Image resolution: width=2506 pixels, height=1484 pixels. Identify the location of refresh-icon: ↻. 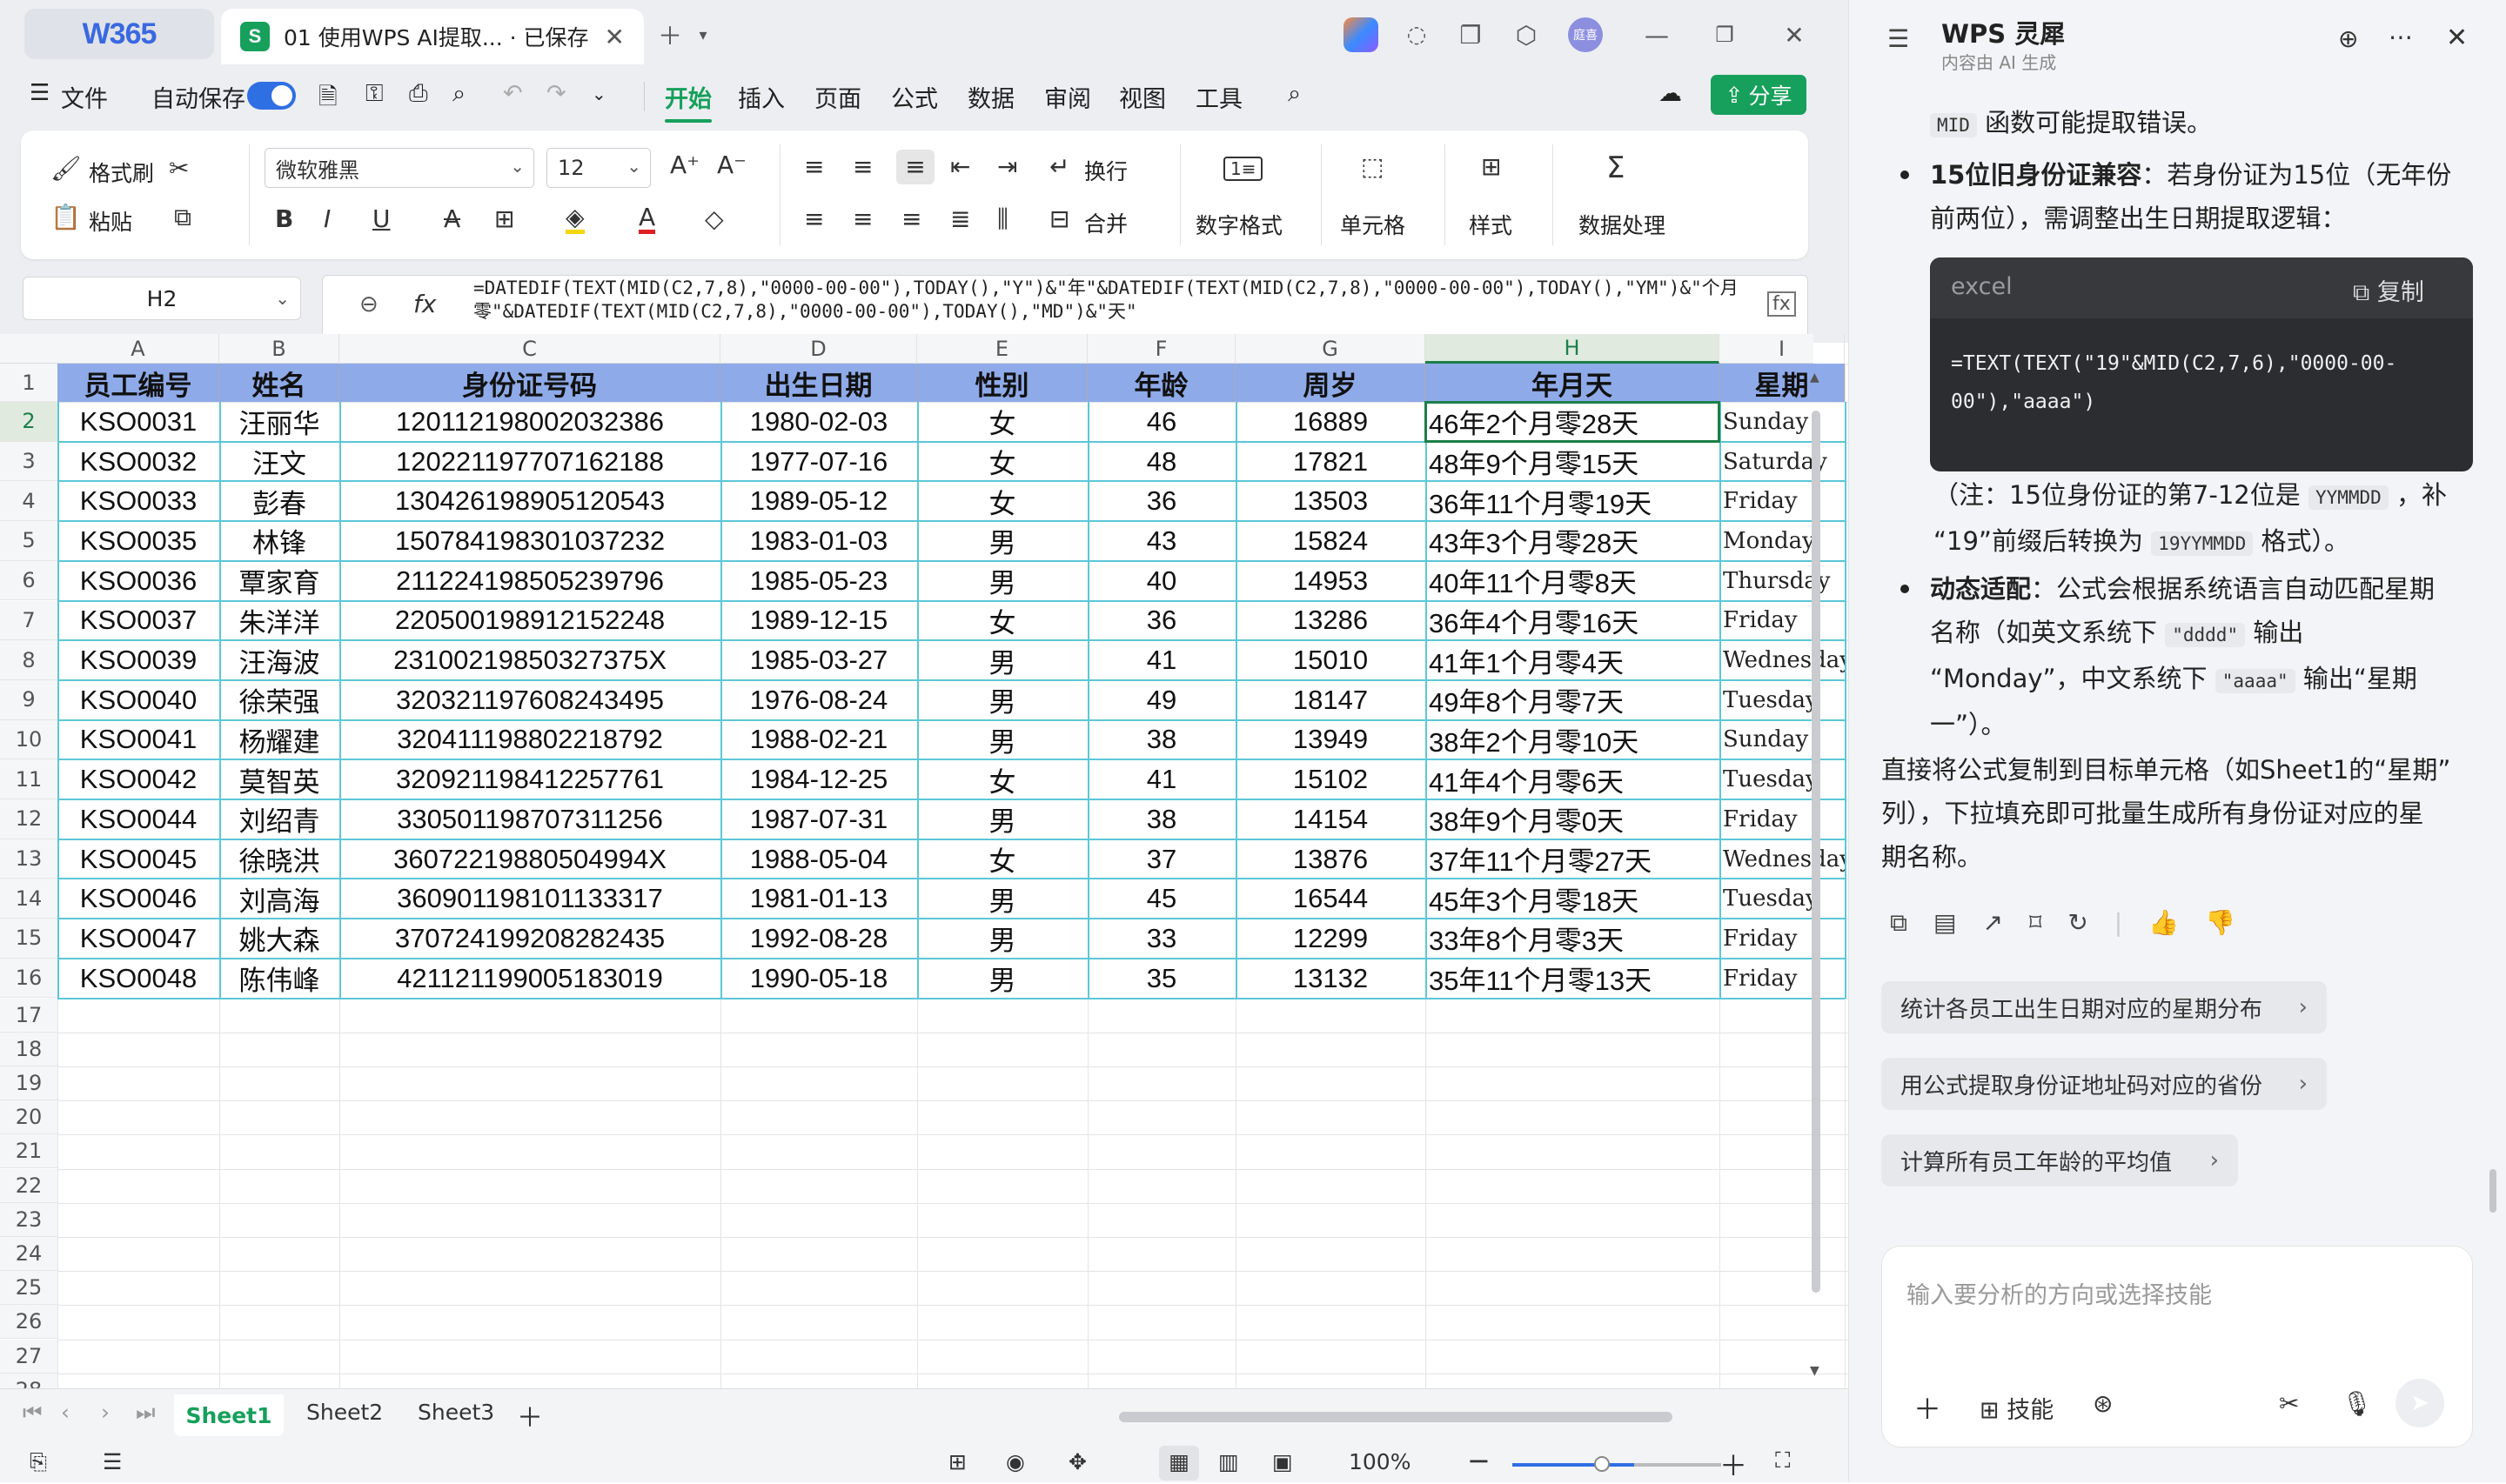
(2077, 923).